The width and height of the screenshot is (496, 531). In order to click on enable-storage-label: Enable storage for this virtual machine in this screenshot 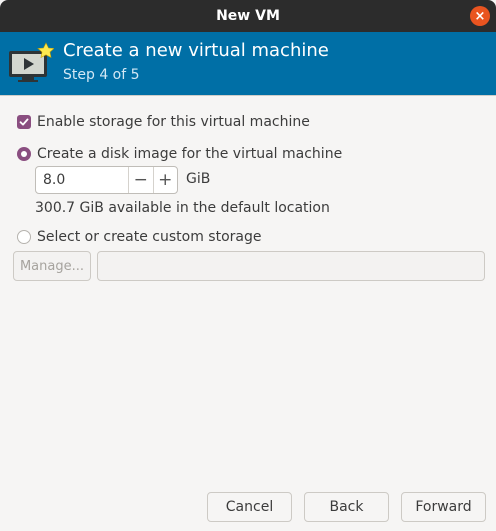, I will do `click(173, 122)`.